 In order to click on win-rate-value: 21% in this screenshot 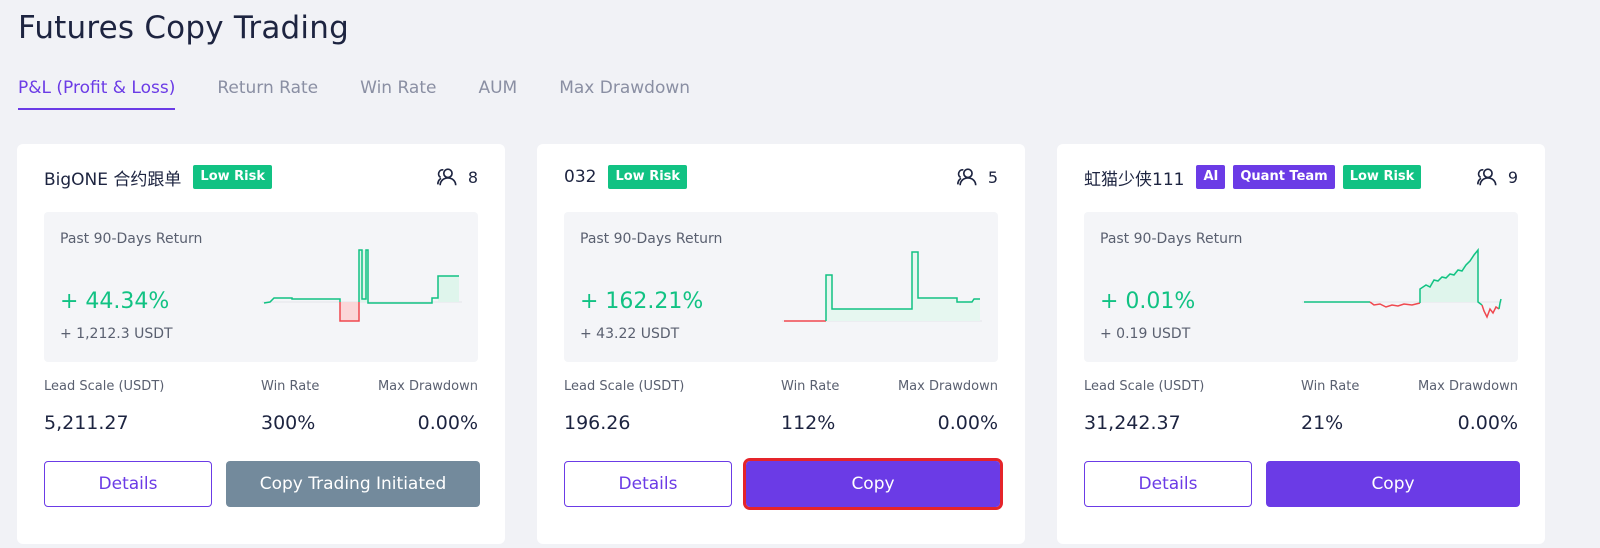, I will do `click(1322, 423)`.